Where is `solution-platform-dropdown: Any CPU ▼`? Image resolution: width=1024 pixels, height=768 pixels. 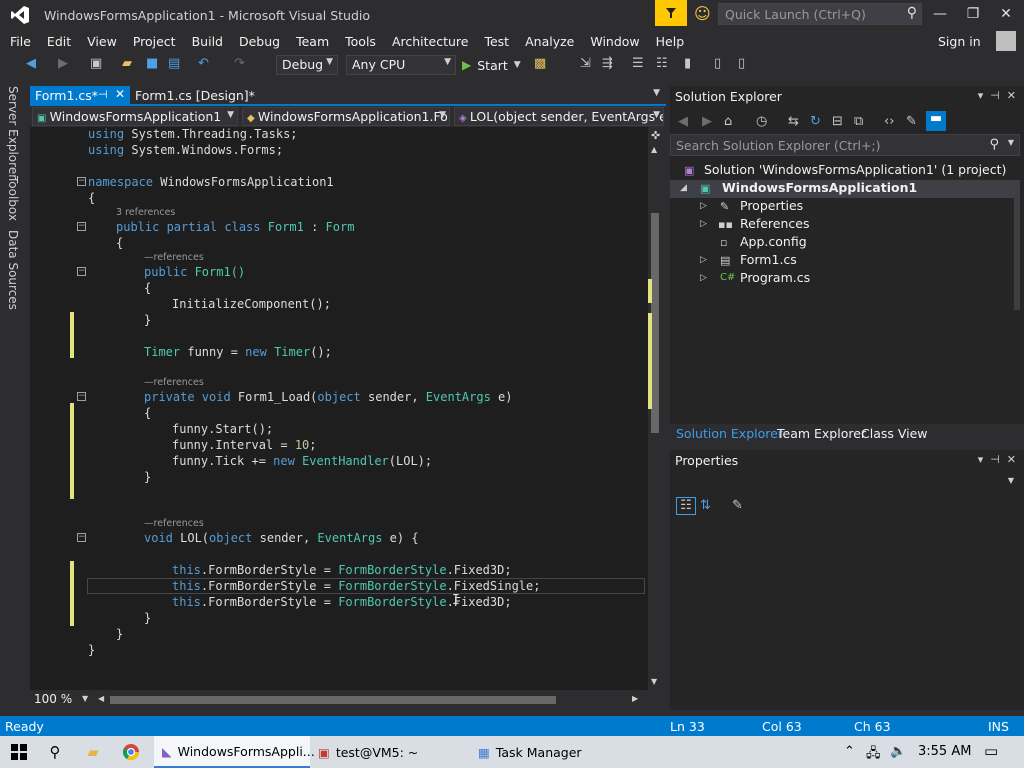 solution-platform-dropdown: Any CPU ▼ is located at coordinates (401, 65).